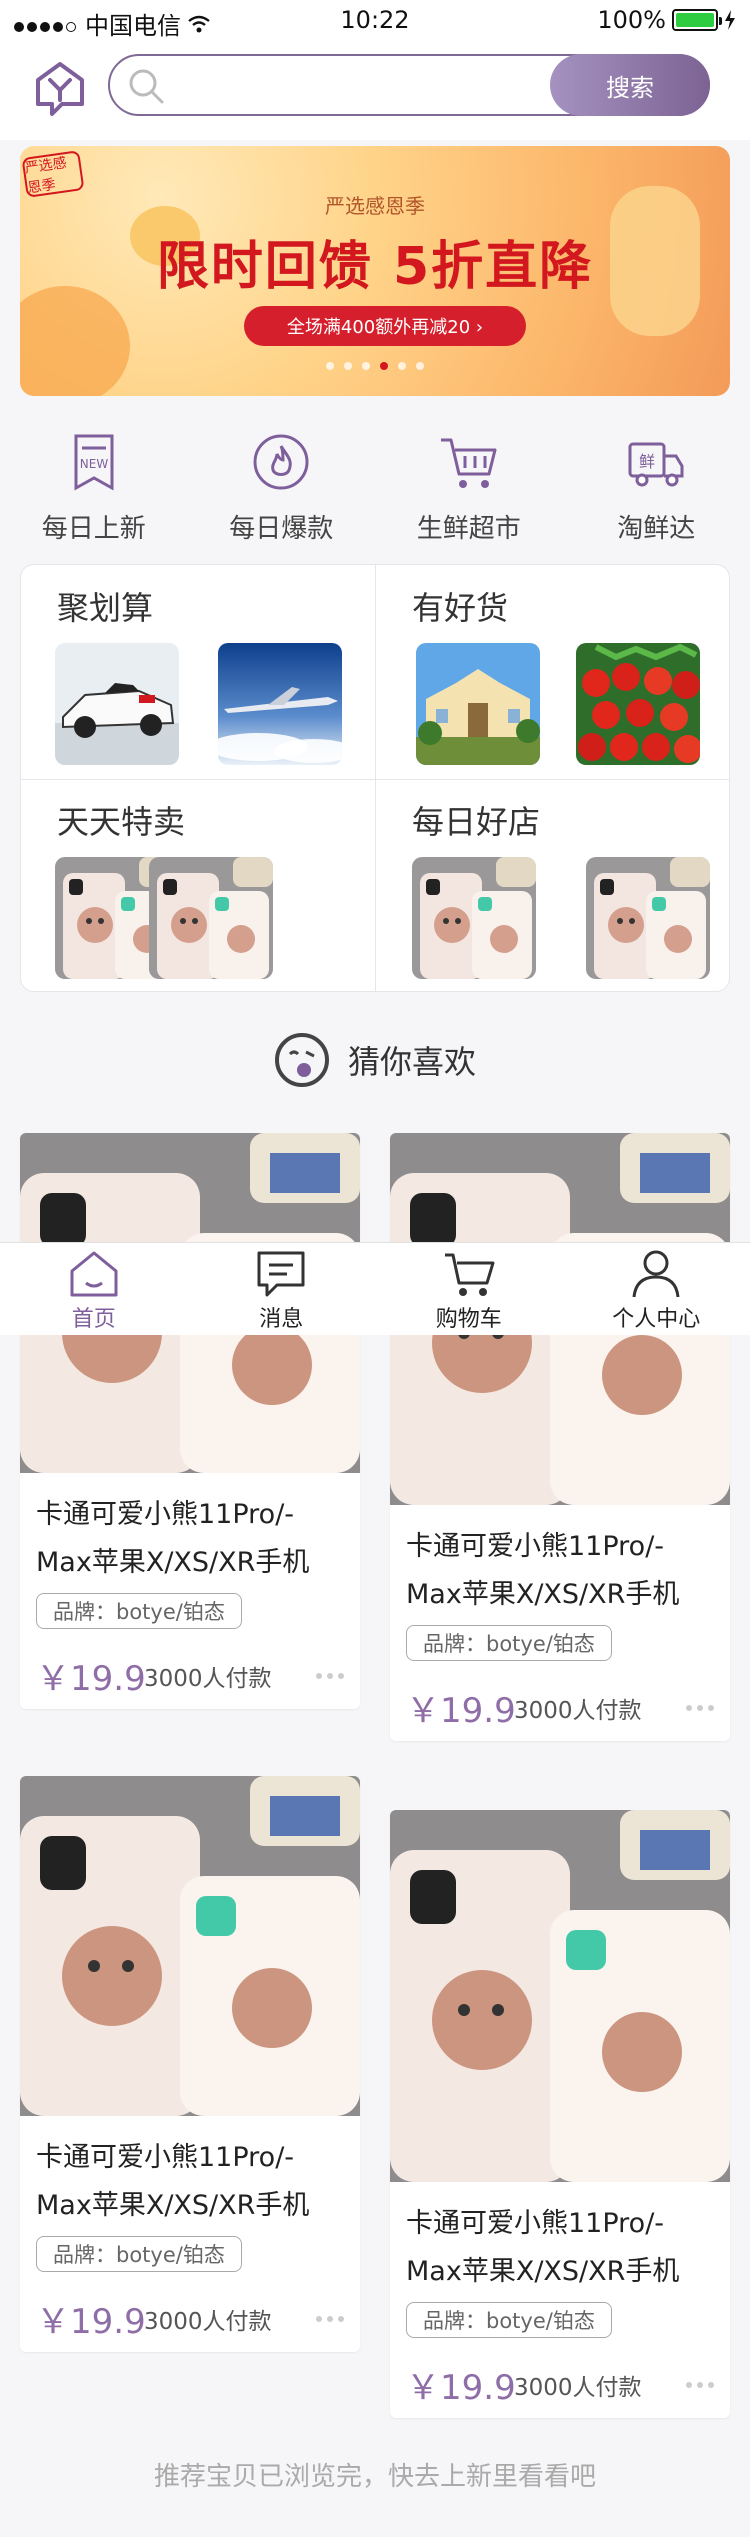  Describe the element at coordinates (411, 1062) in the screenshot. I see `guess-title: 猜你喜欢` at that location.